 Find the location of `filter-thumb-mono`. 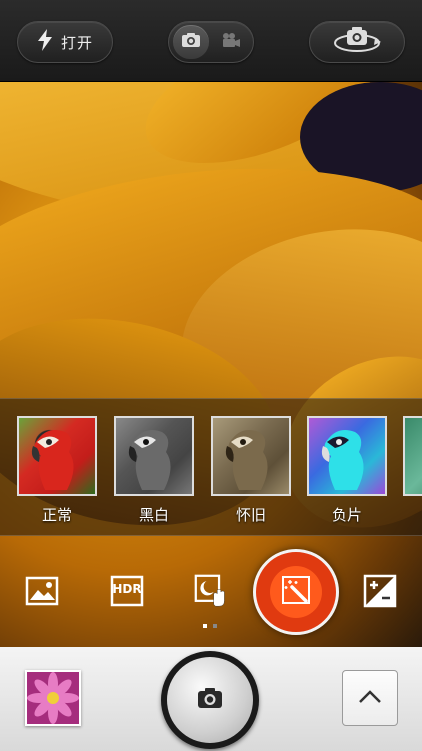

filter-thumb-mono is located at coordinates (154, 456).